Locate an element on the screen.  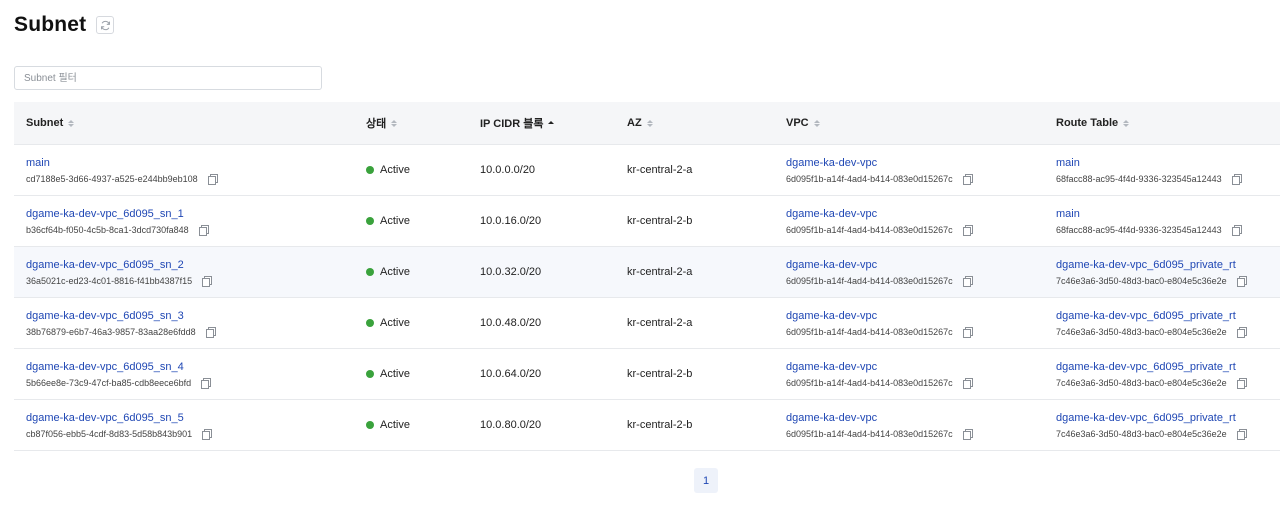
cidr-cell: 10.0.48.0/20 is located at coordinates (511, 323).